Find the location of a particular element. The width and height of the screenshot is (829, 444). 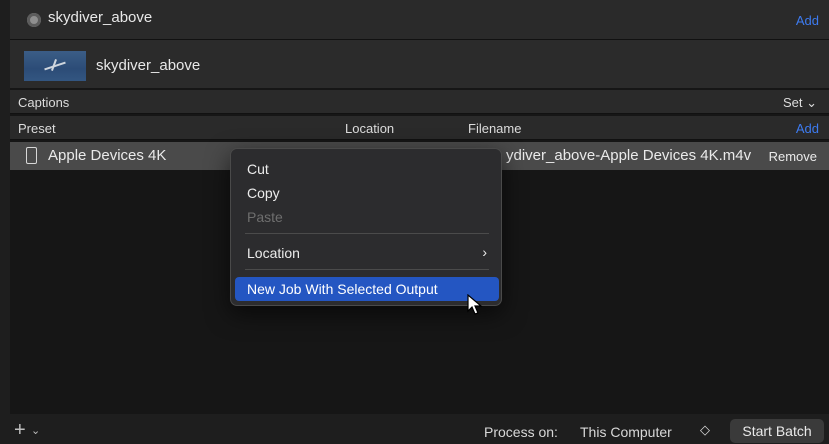

job-settings-icon is located at coordinates (34, 20).